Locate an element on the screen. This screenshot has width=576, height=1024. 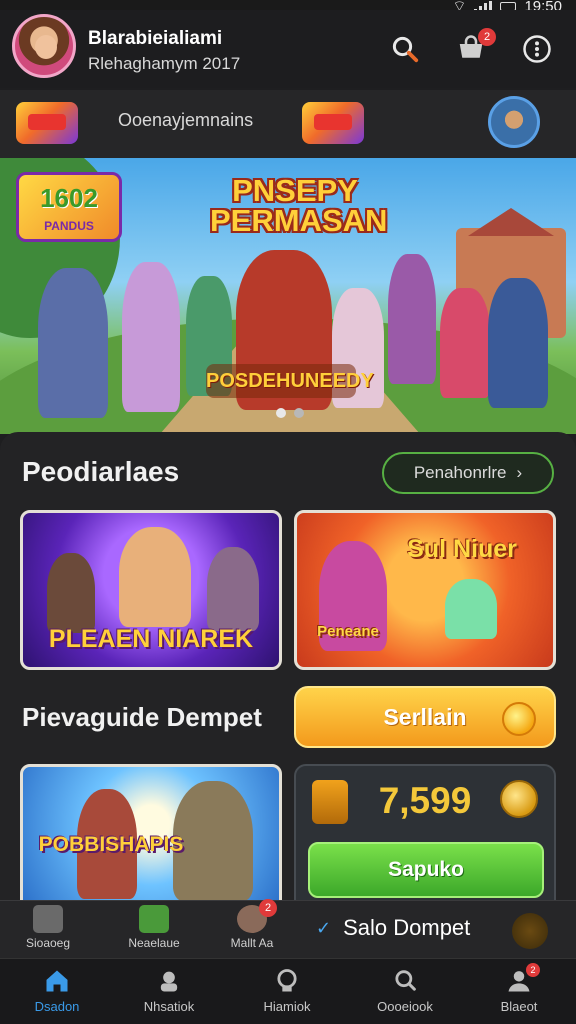
profile-badge: 2 is located at coordinates (533, 970).